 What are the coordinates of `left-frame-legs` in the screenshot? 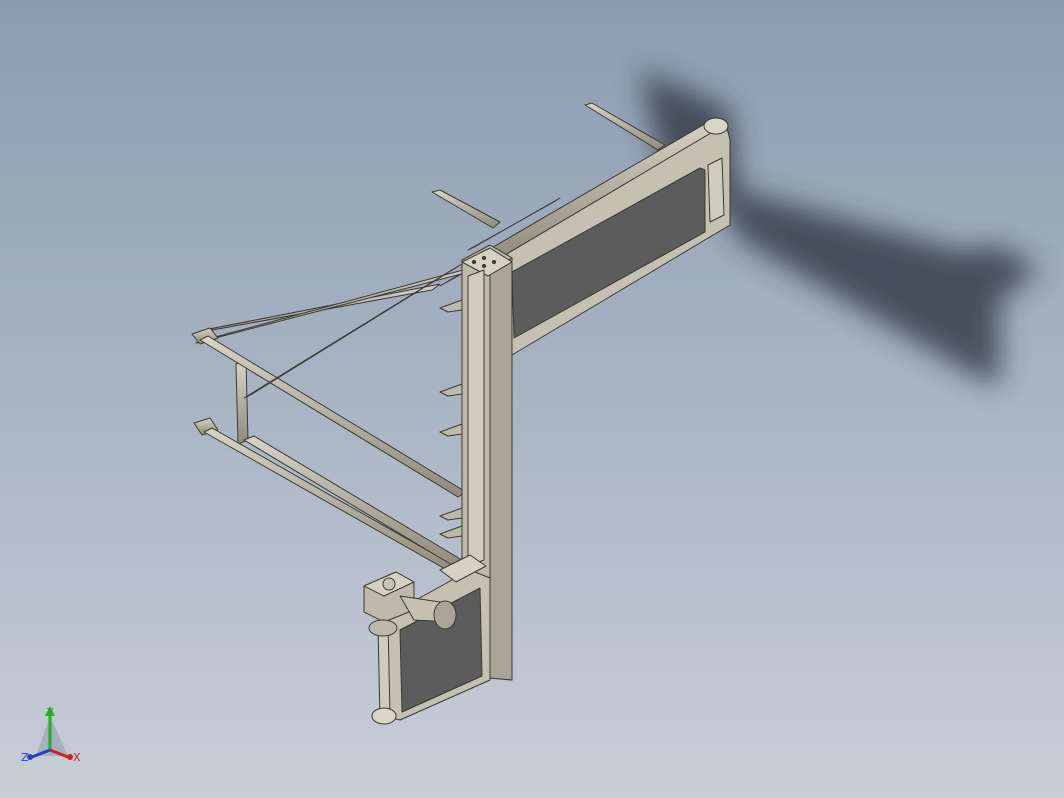 It's located at (329, 419).